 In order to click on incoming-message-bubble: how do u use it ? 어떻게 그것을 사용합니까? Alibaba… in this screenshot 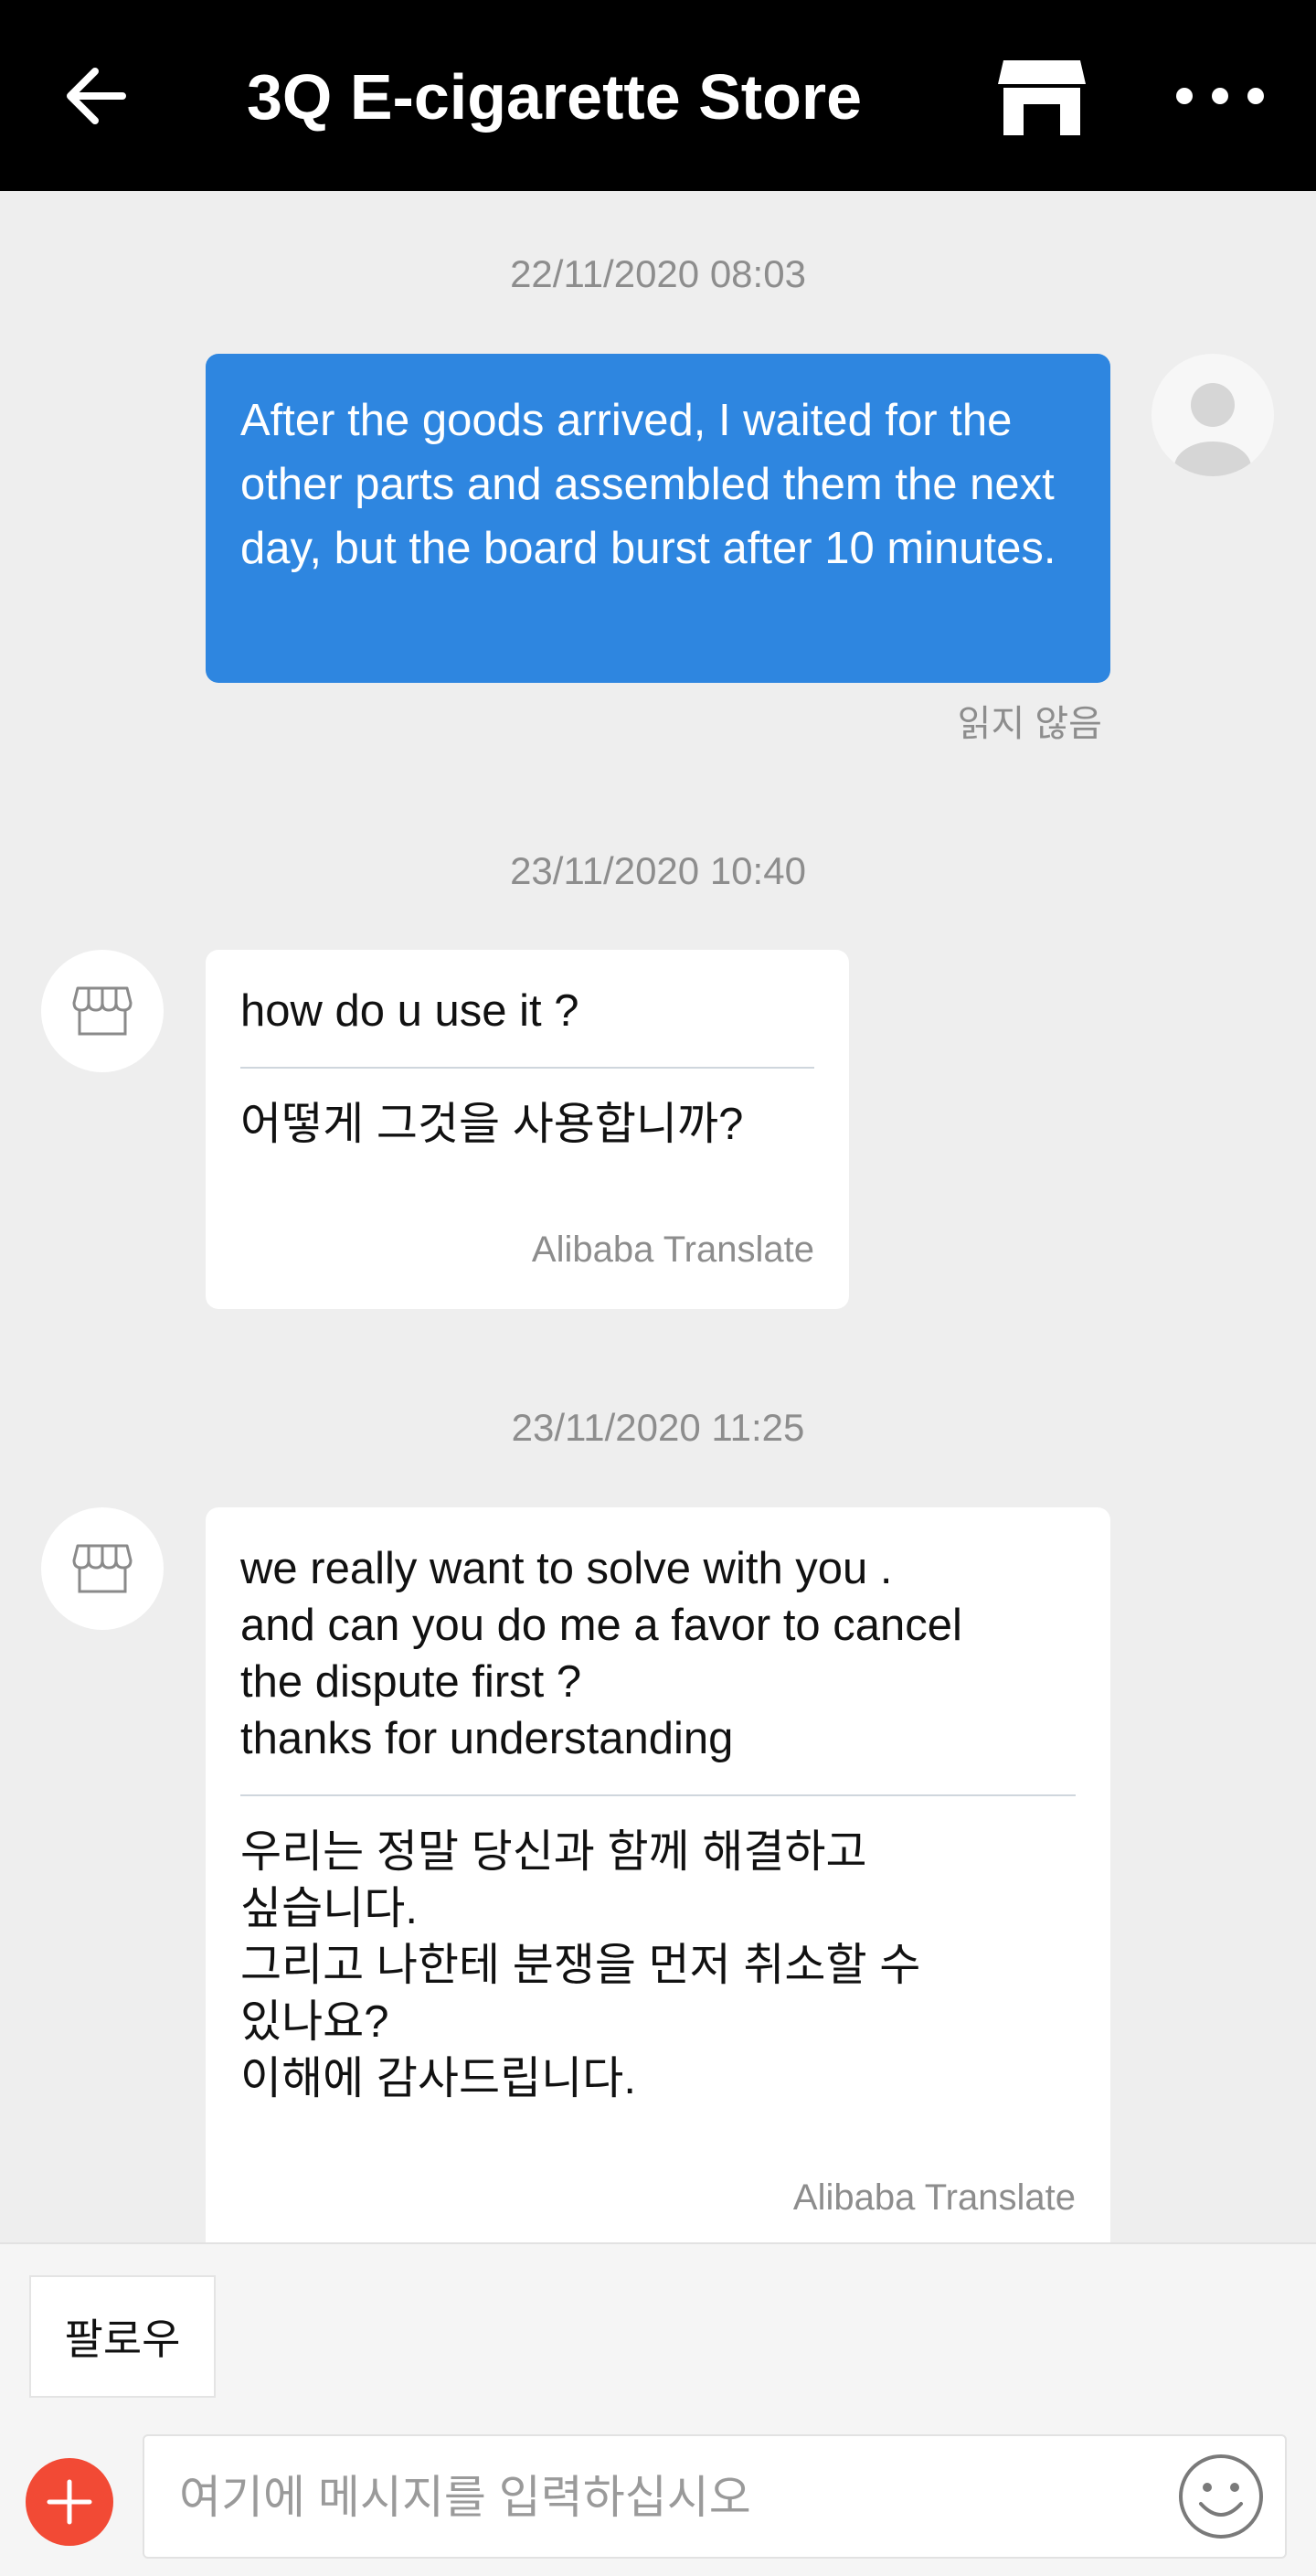, I will do `click(527, 1130)`.